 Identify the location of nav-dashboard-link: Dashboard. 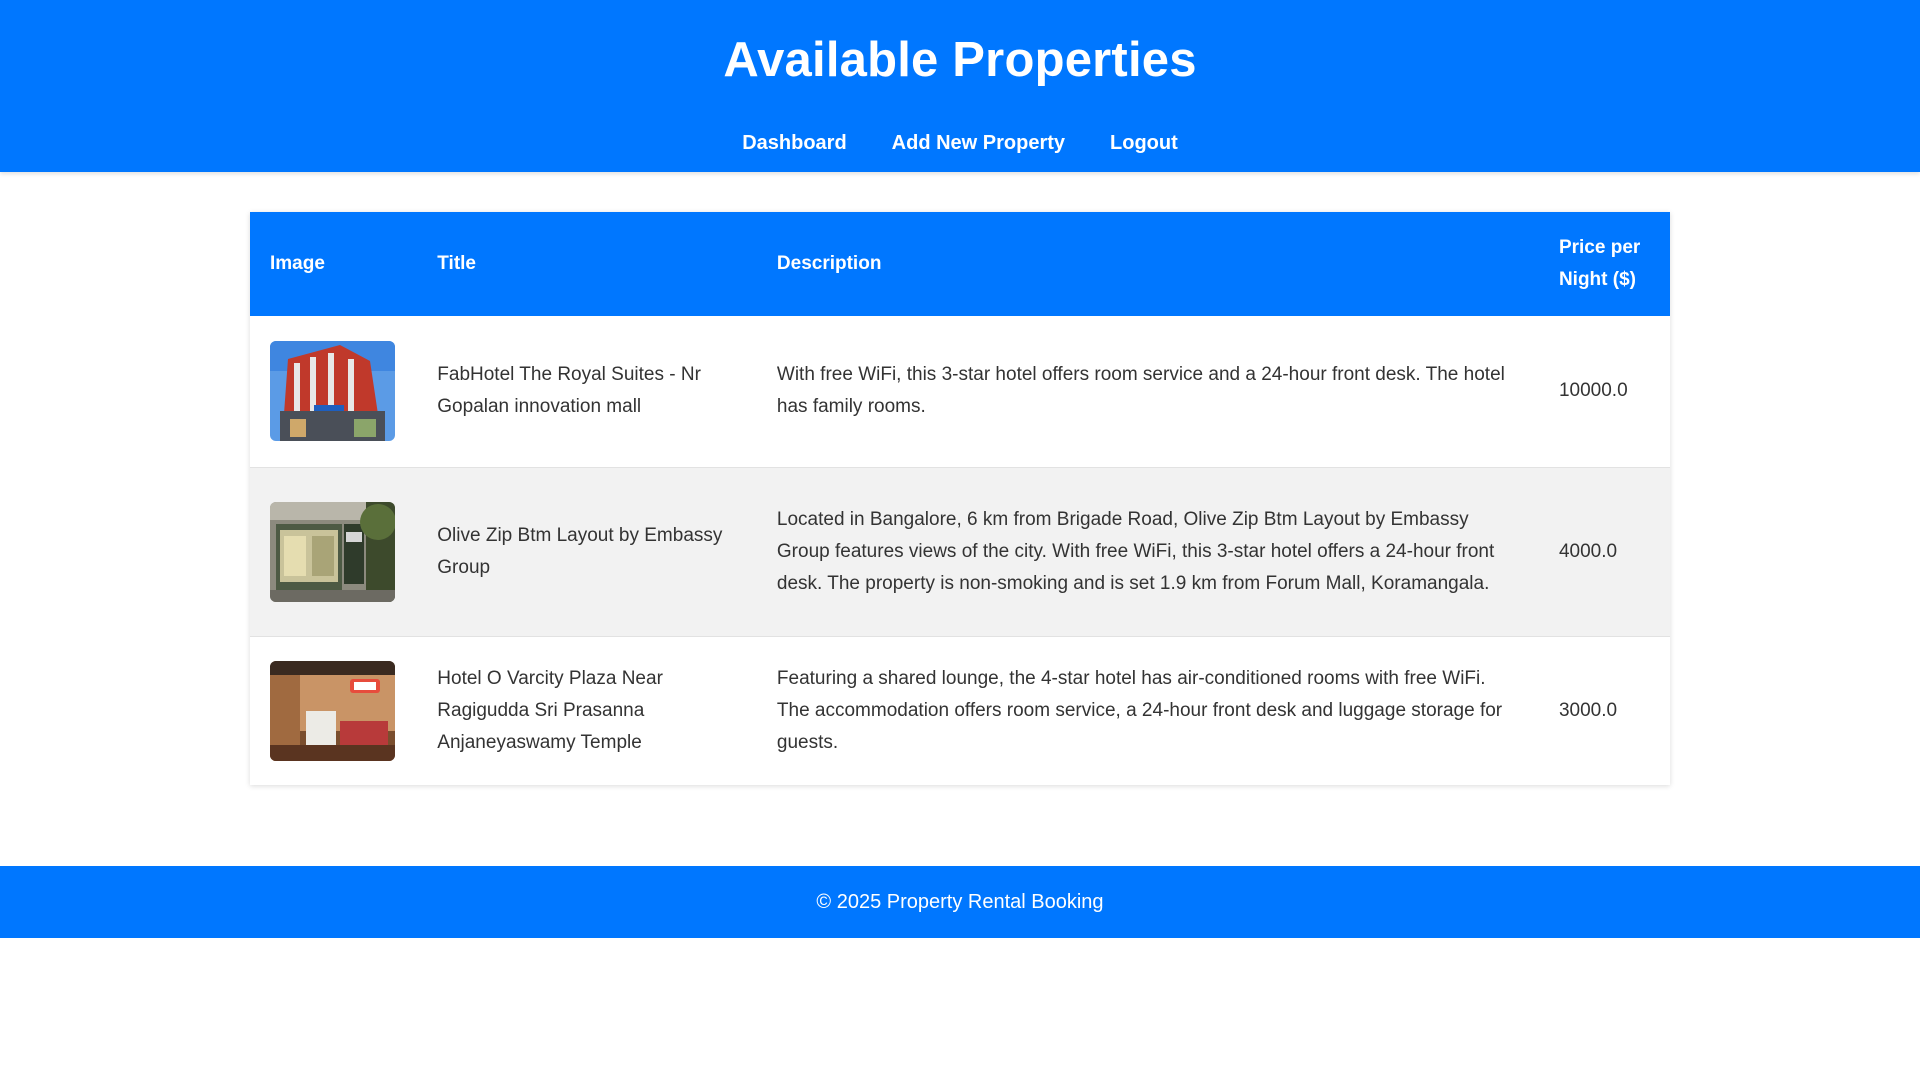
(794, 143).